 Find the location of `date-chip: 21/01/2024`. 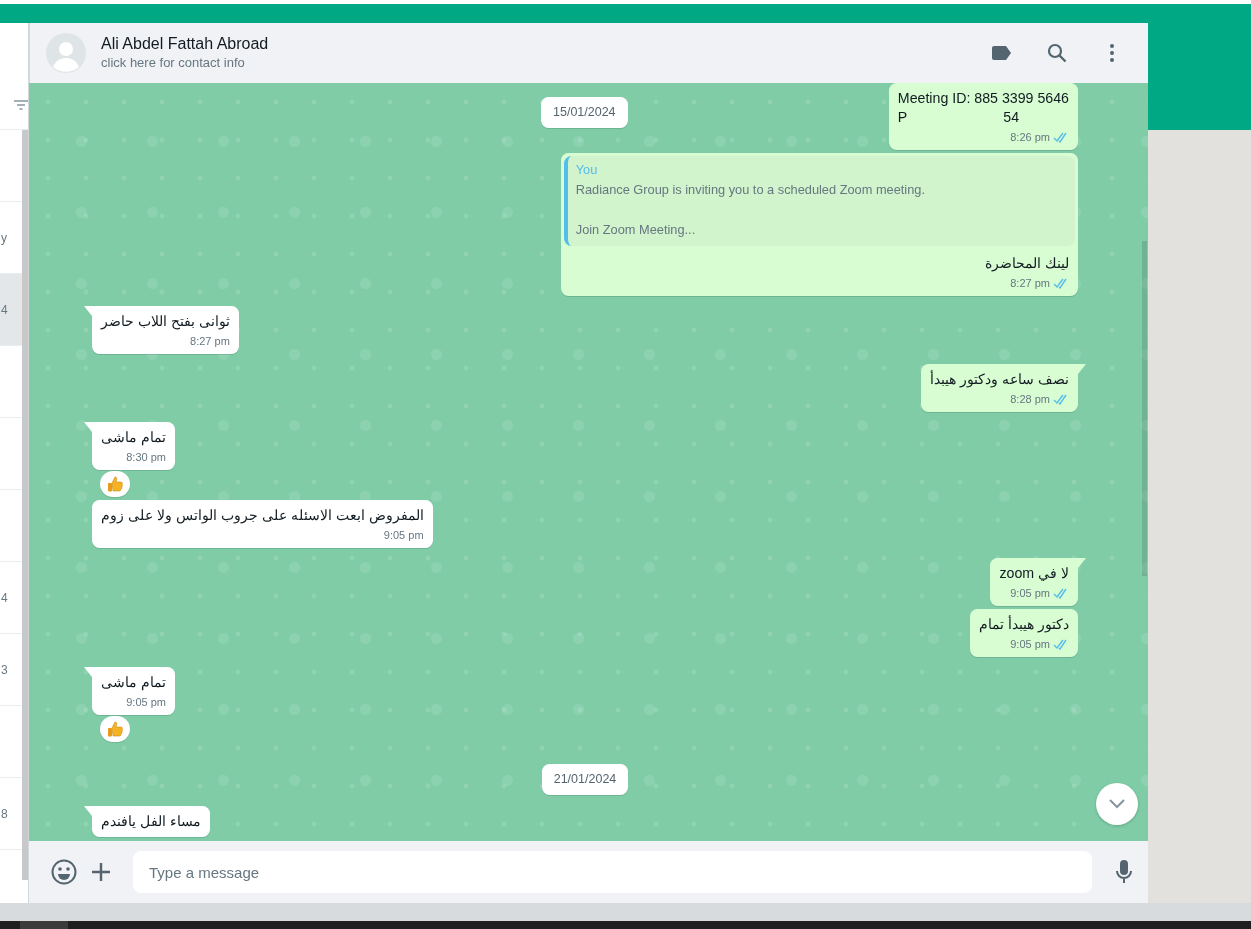

date-chip: 21/01/2024 is located at coordinates (585, 779).